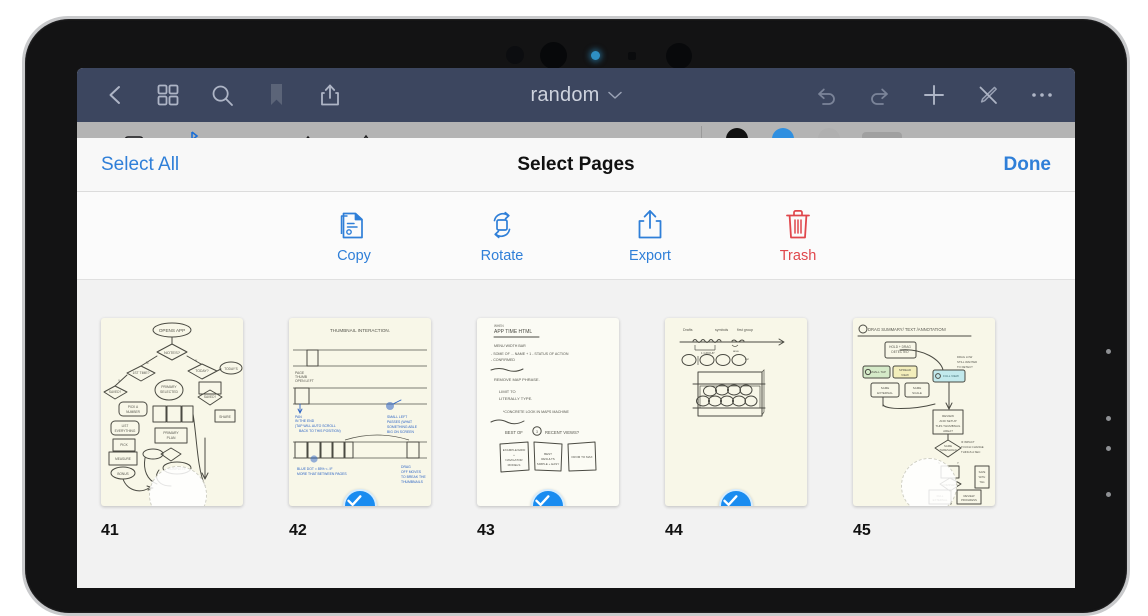  I want to click on svg-text: TO BREAK THE, so click(413, 477).